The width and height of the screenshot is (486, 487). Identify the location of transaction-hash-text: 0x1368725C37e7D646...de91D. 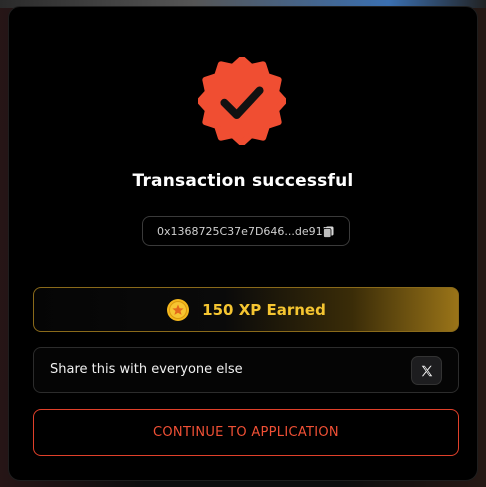
(244, 231).